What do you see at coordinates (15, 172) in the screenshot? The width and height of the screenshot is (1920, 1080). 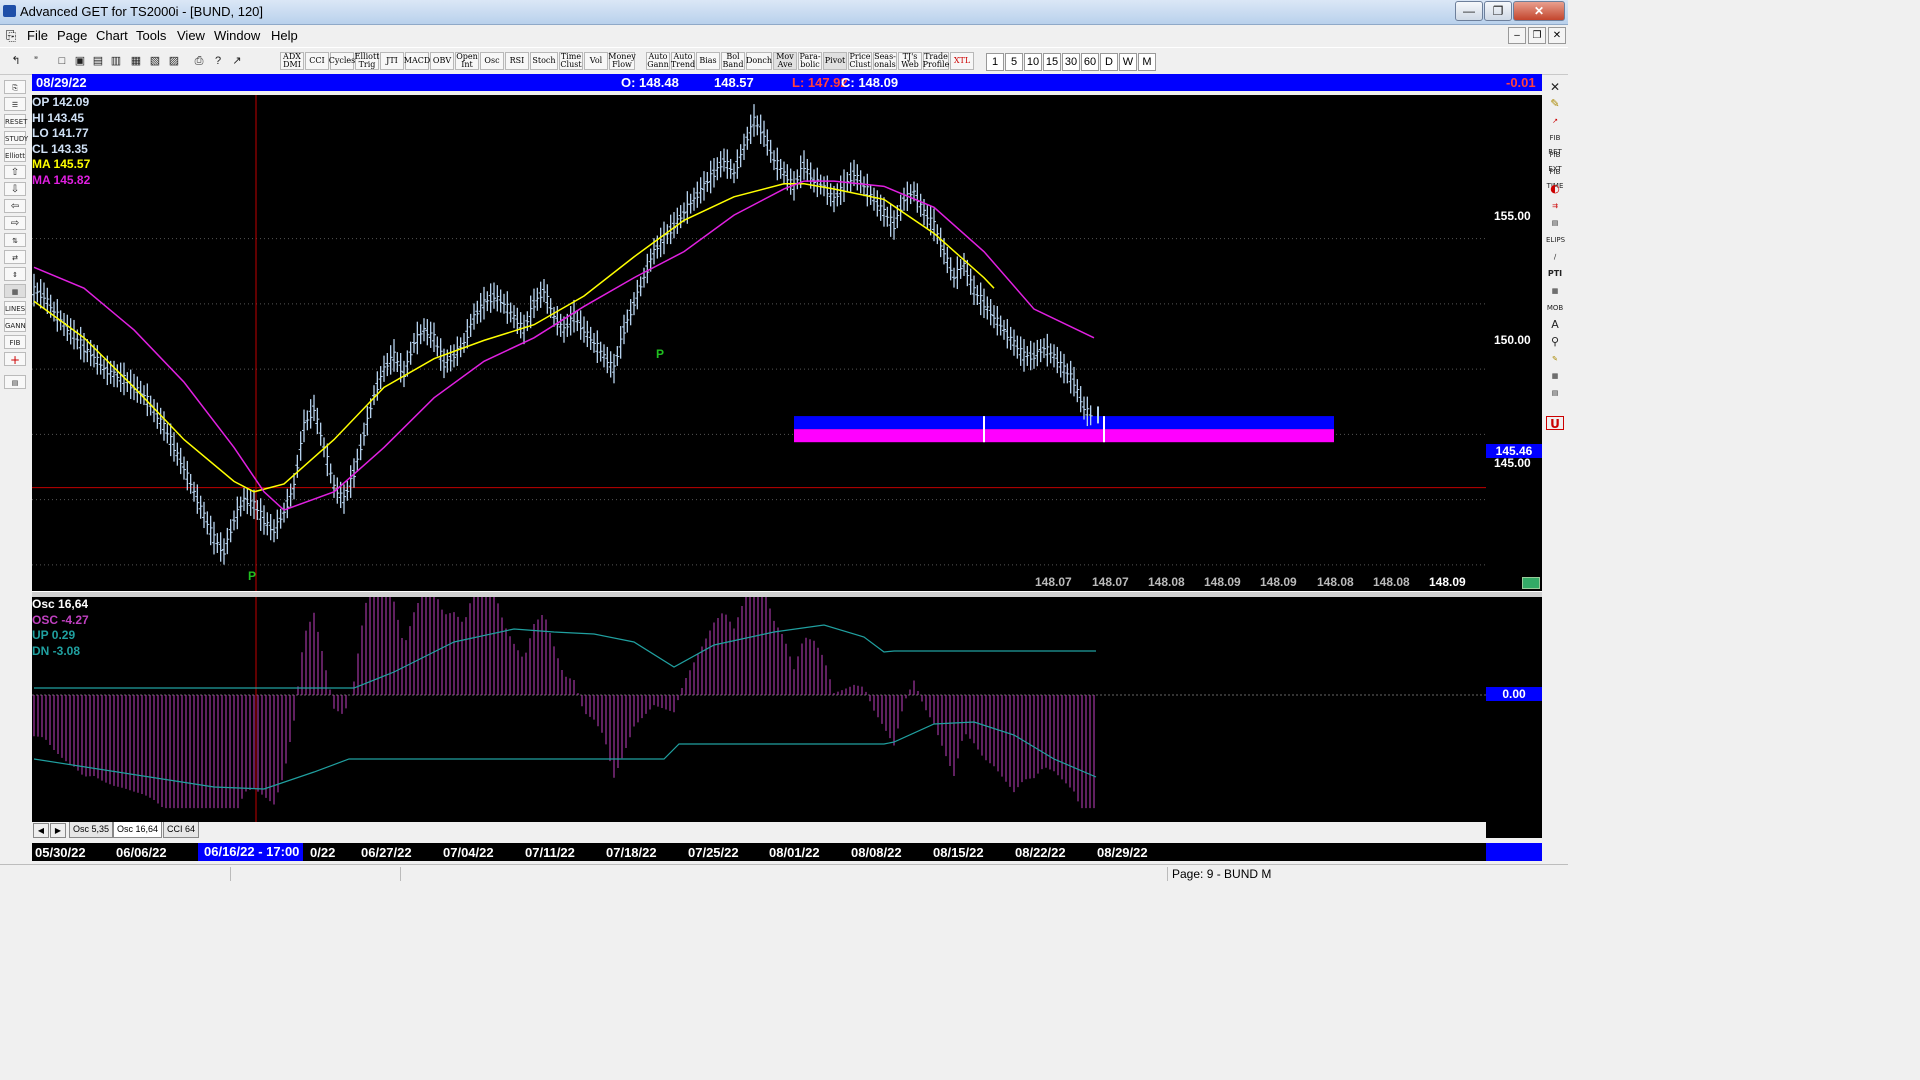 I see `arrow-up-icon: ⇧` at bounding box center [15, 172].